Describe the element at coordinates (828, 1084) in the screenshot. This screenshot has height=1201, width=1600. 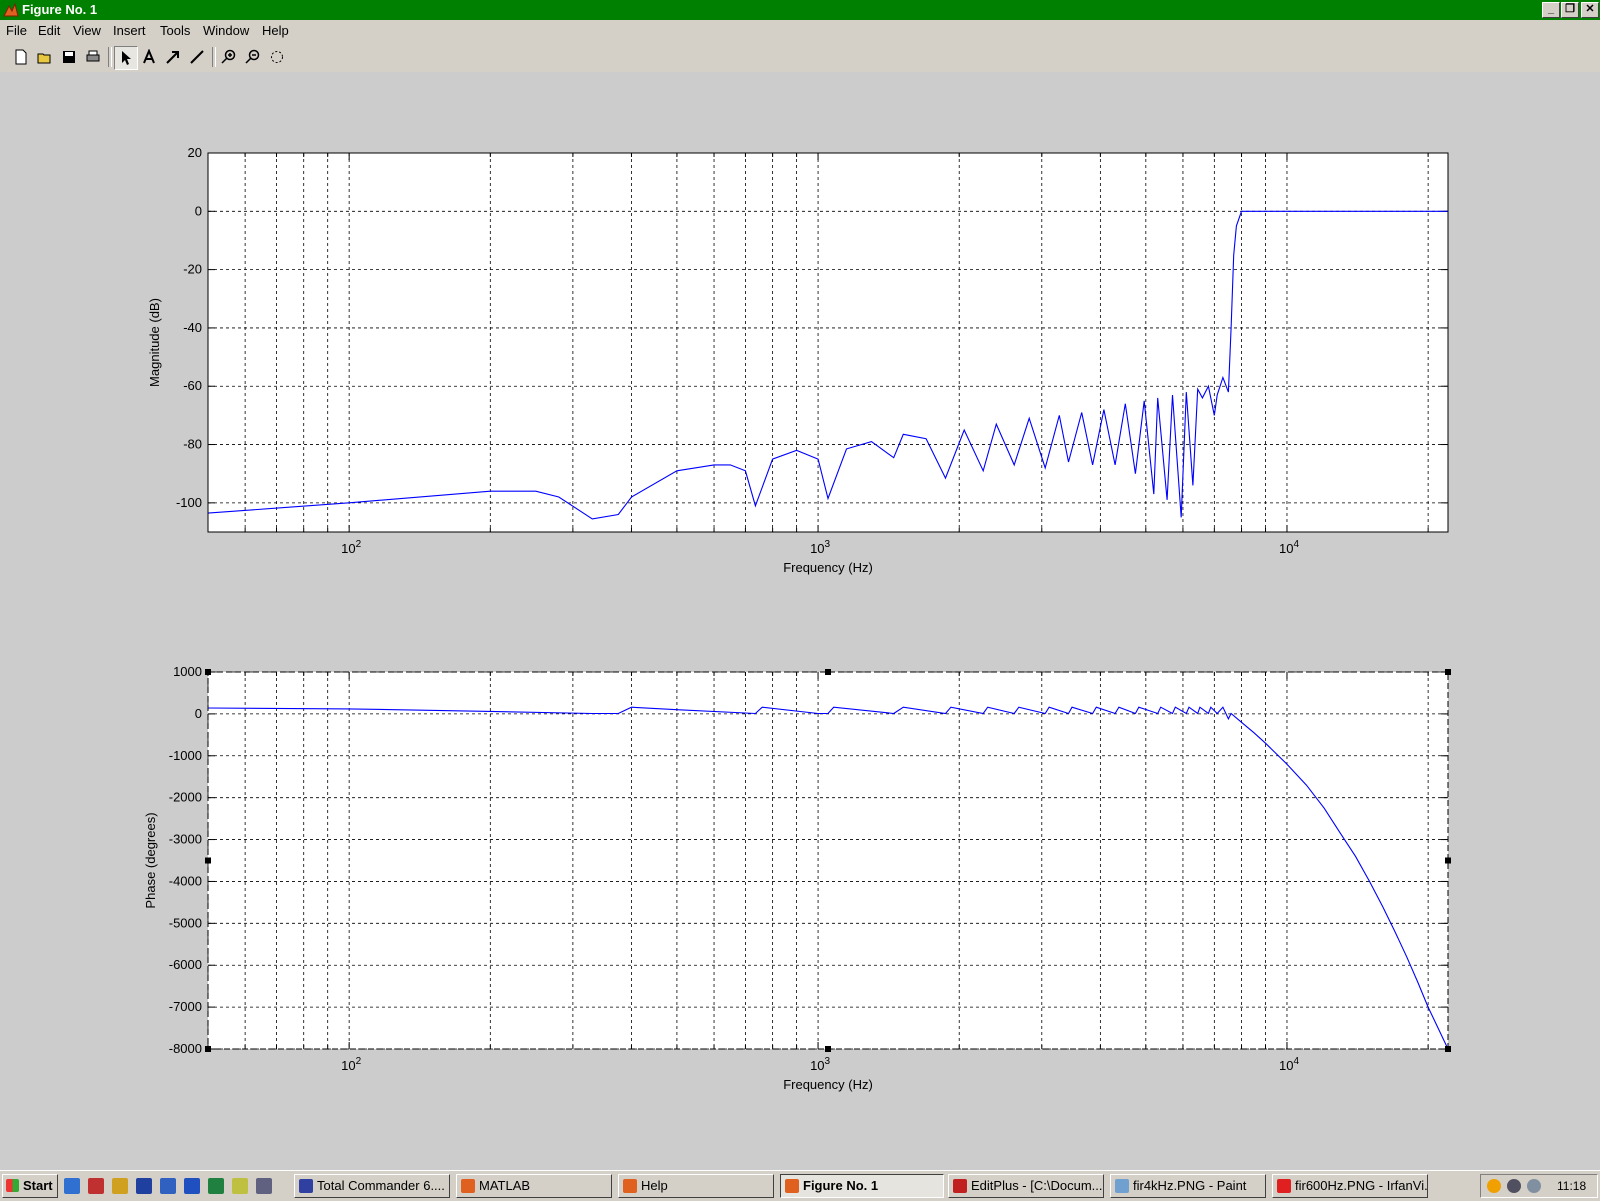
I see `phase-xlabel: Frequency (Hz)` at that location.